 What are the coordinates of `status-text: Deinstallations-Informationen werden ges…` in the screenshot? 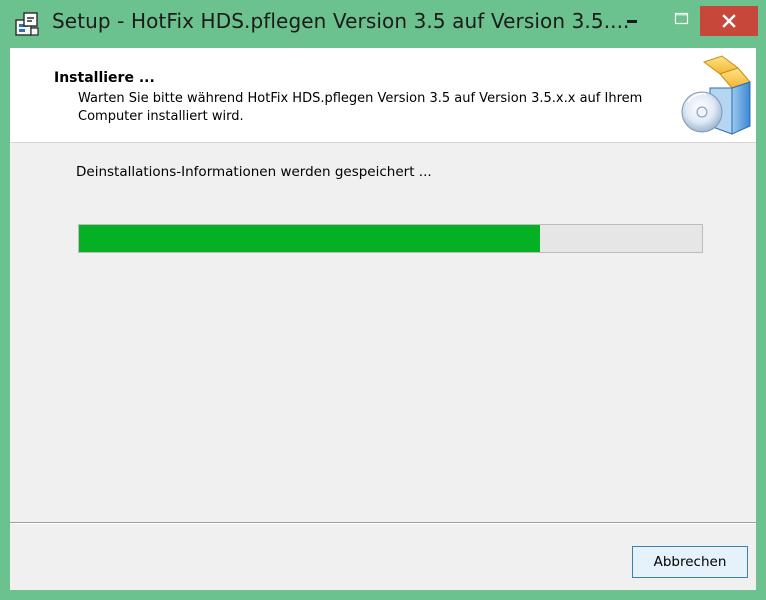 It's located at (254, 172).